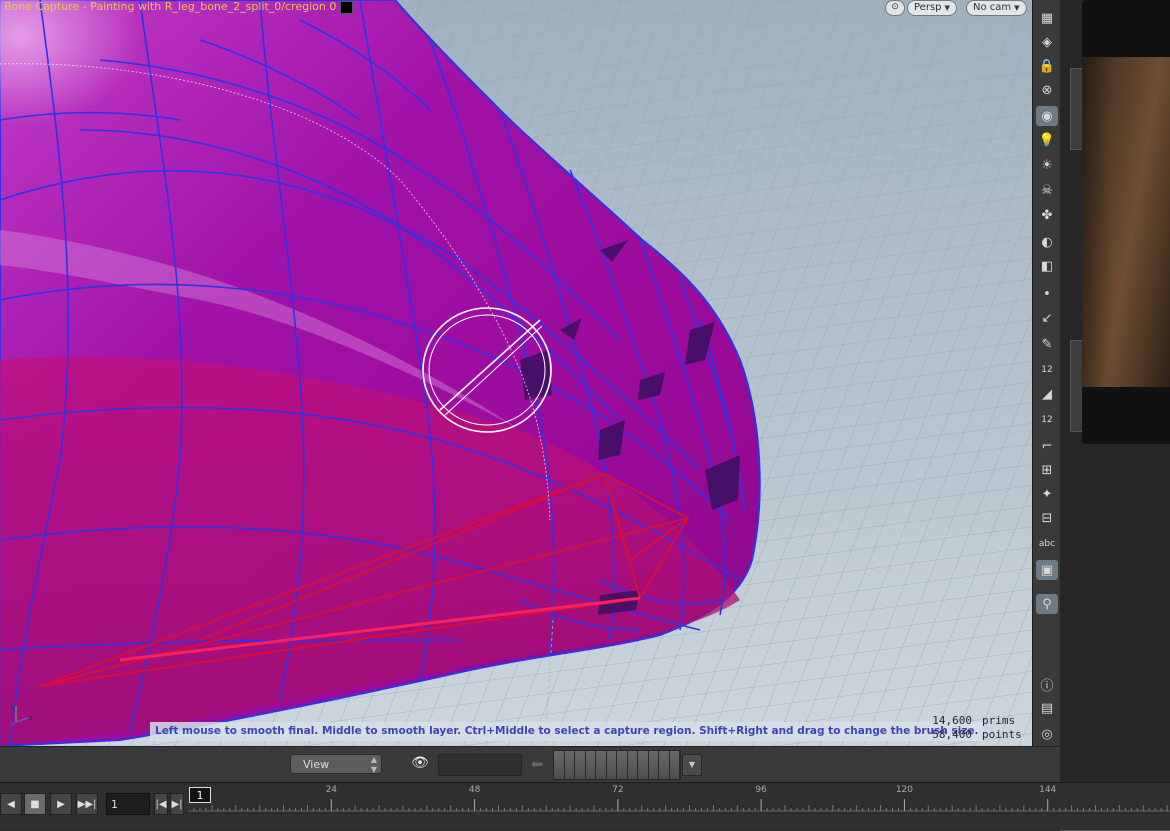  Describe the element at coordinates (35, 804) in the screenshot. I see `stop-button: ■` at that location.